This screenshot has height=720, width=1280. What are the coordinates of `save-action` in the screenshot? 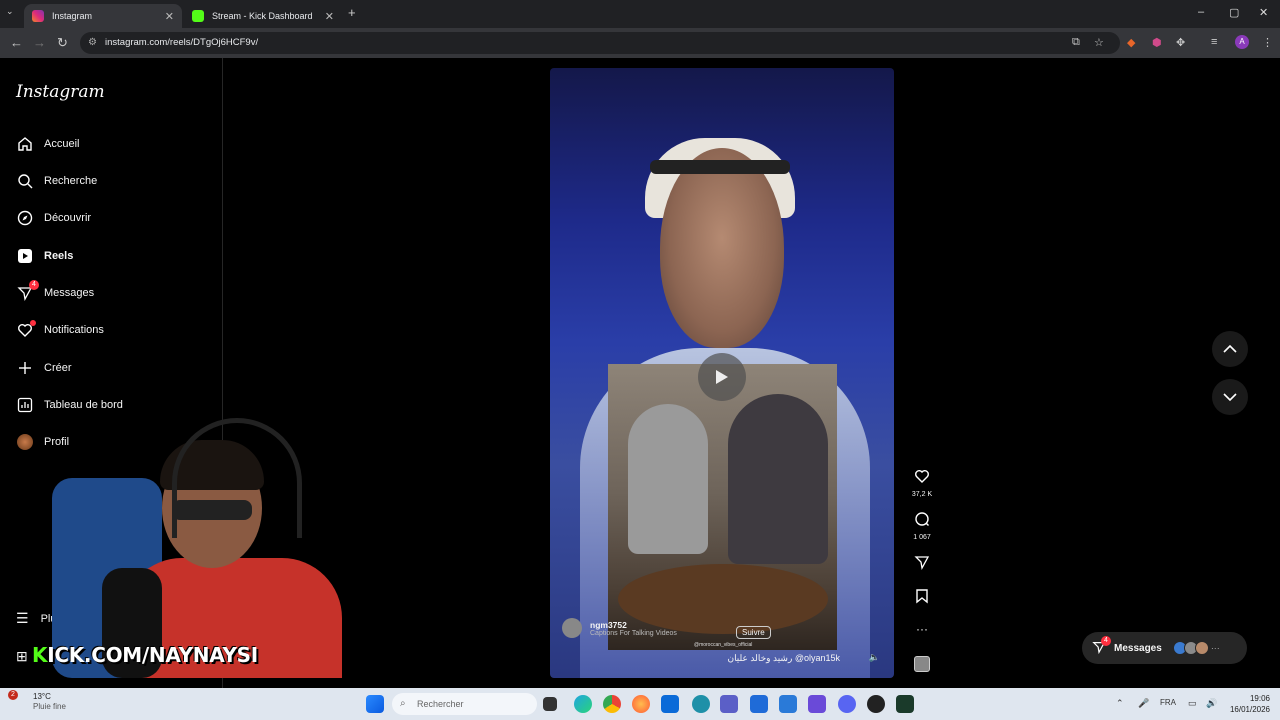 It's located at (922, 598).